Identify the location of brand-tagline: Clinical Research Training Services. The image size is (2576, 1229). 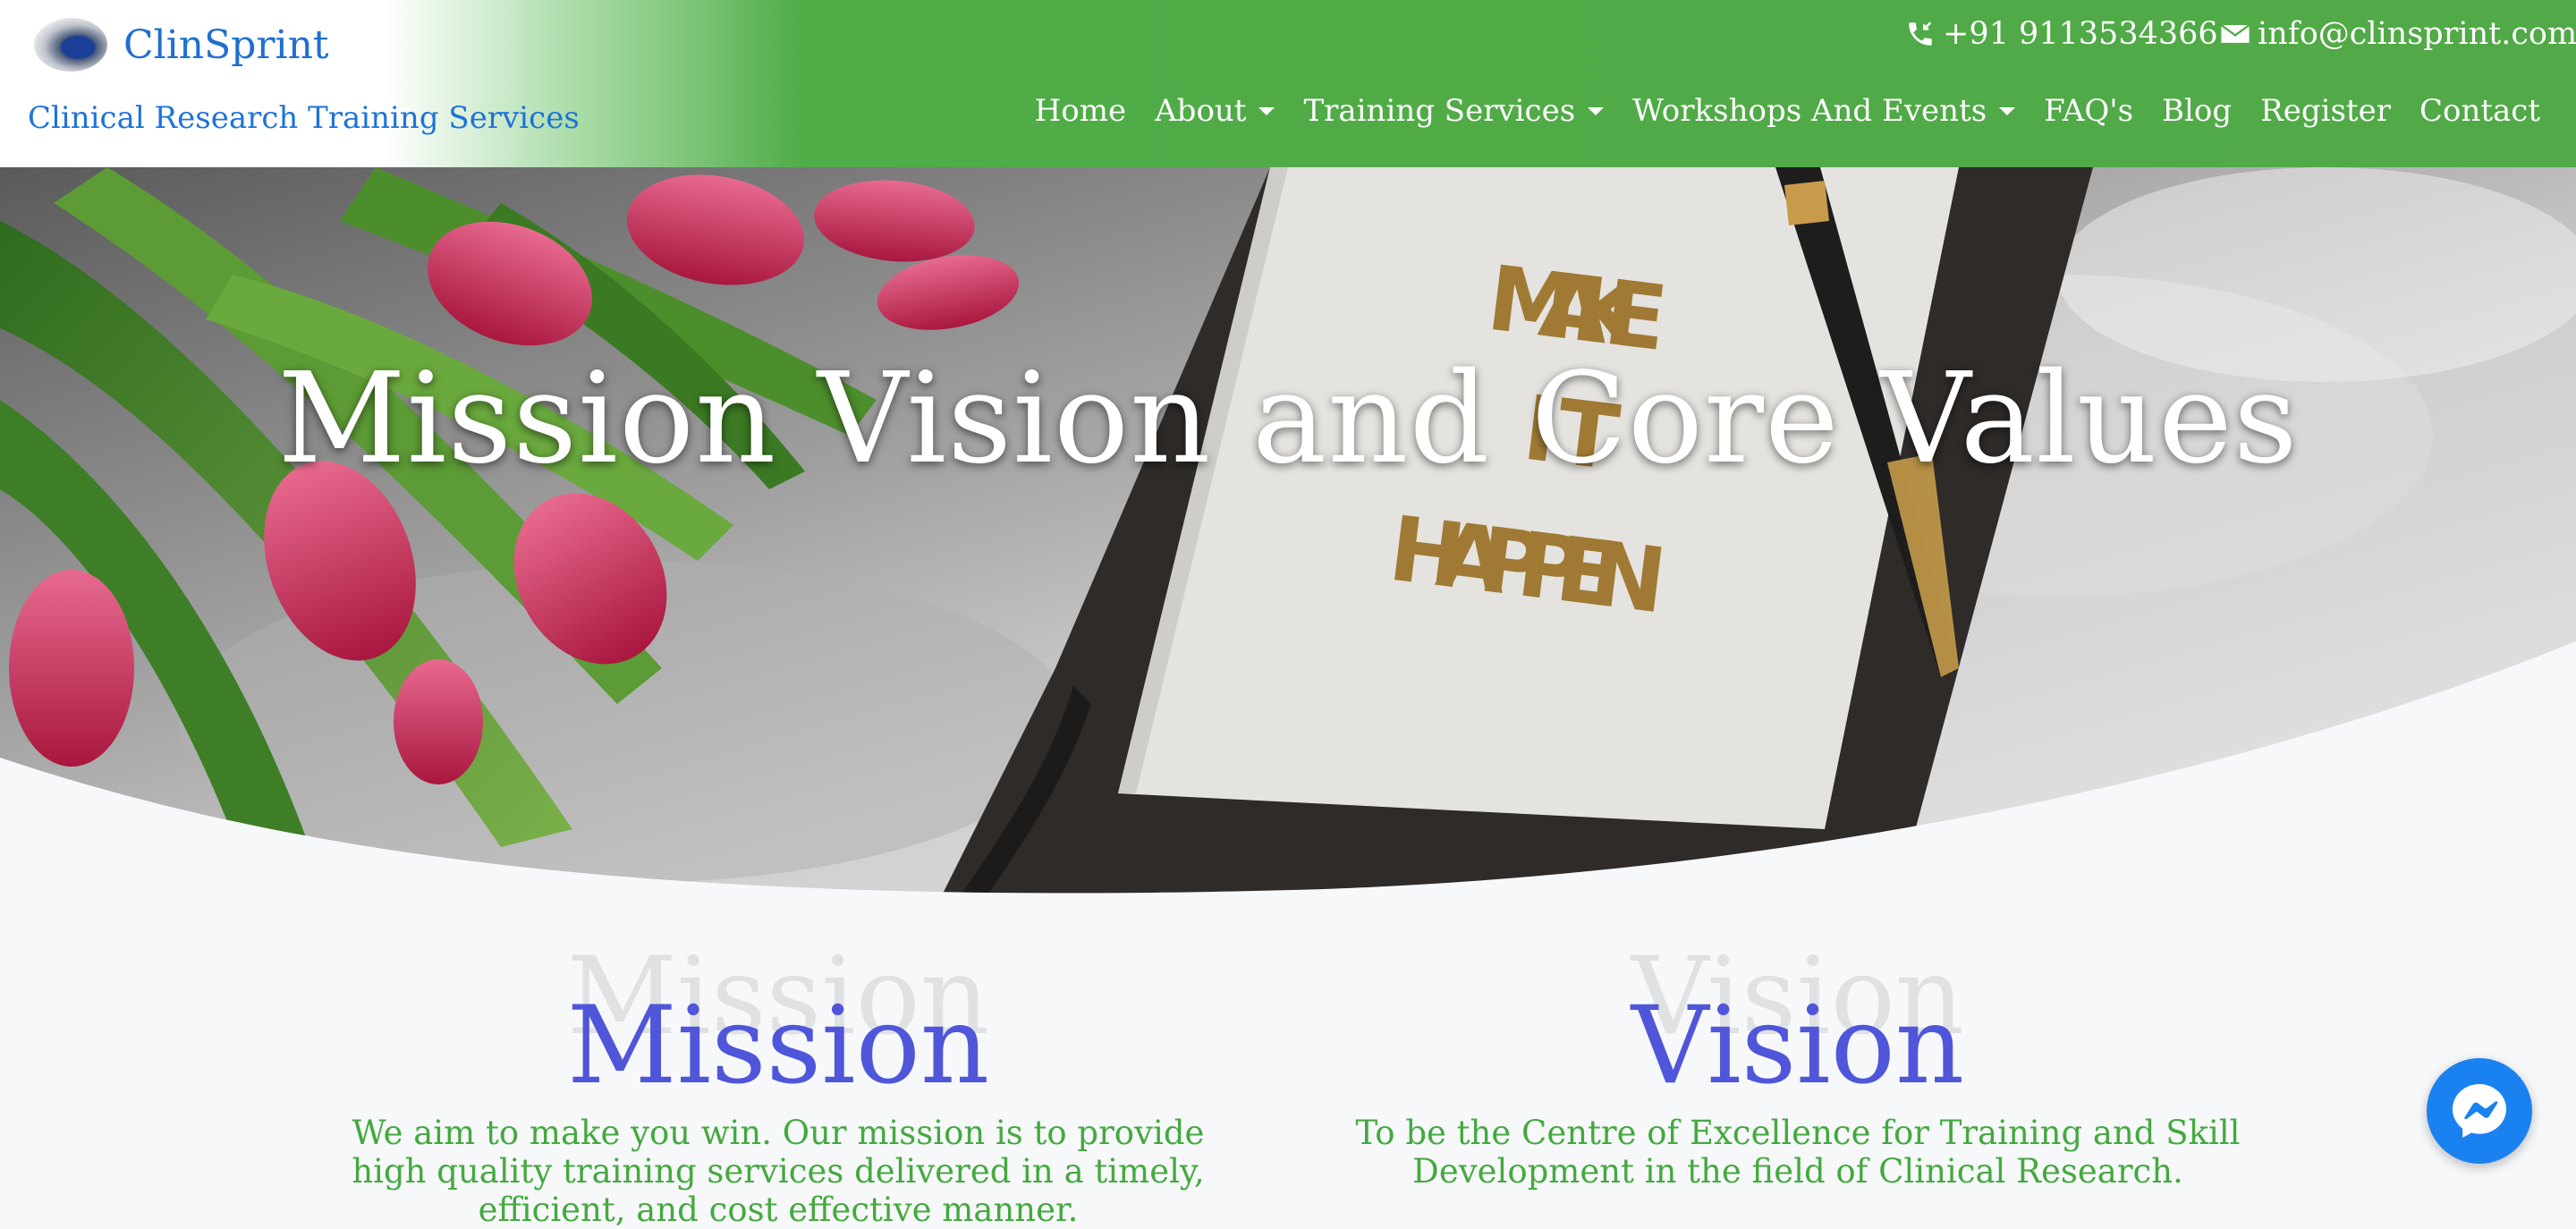
(304, 118).